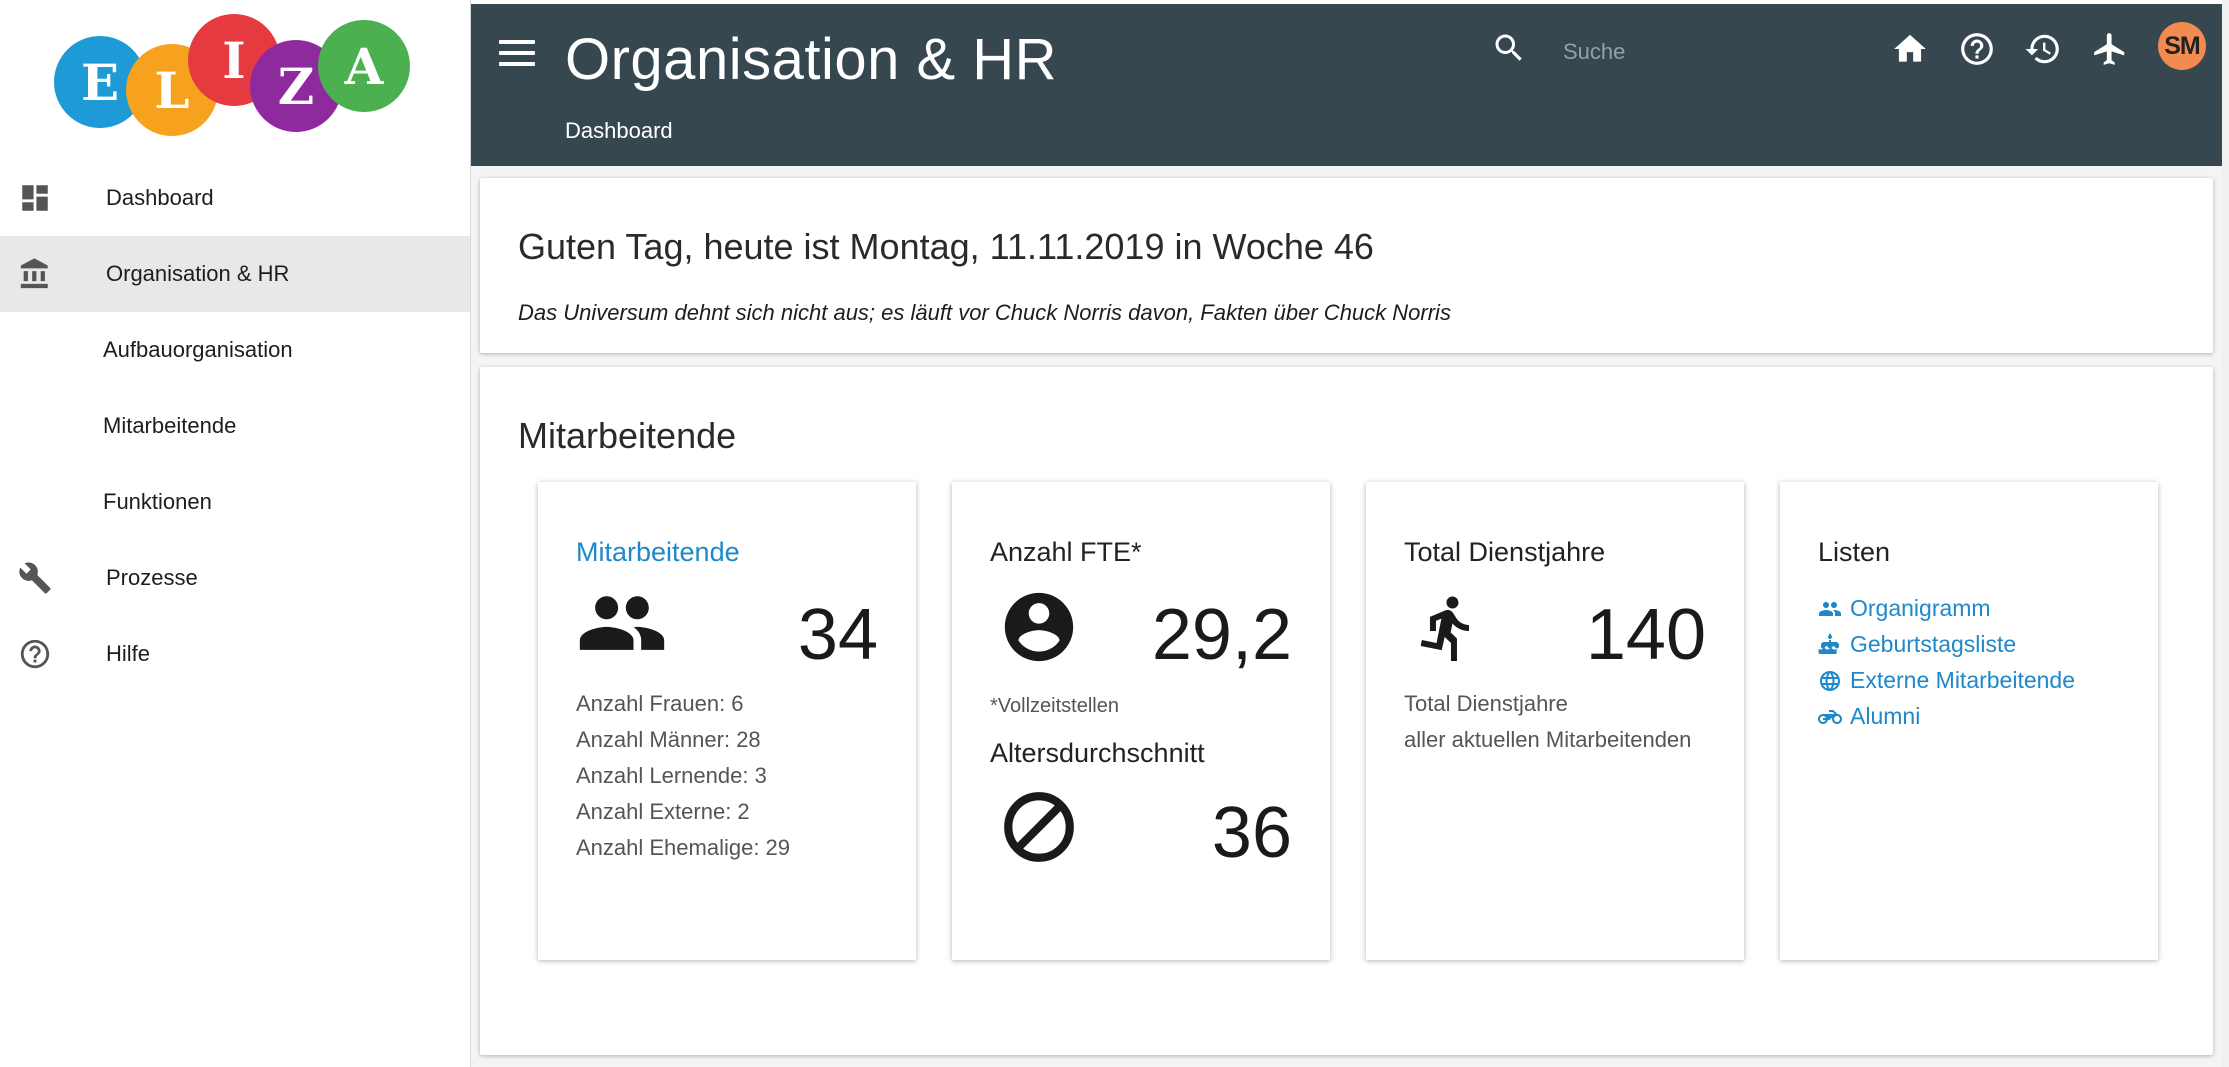 The image size is (2229, 1067). Describe the element at coordinates (1039, 827) in the screenshot. I see `average-icon` at that location.